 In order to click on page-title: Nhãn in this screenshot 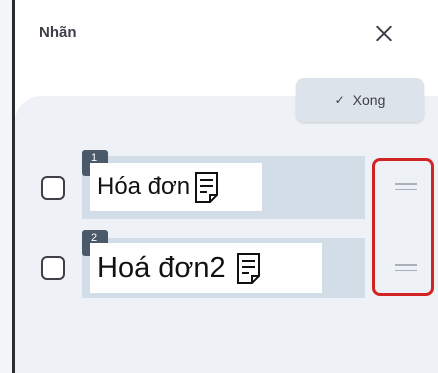, I will do `click(58, 32)`.